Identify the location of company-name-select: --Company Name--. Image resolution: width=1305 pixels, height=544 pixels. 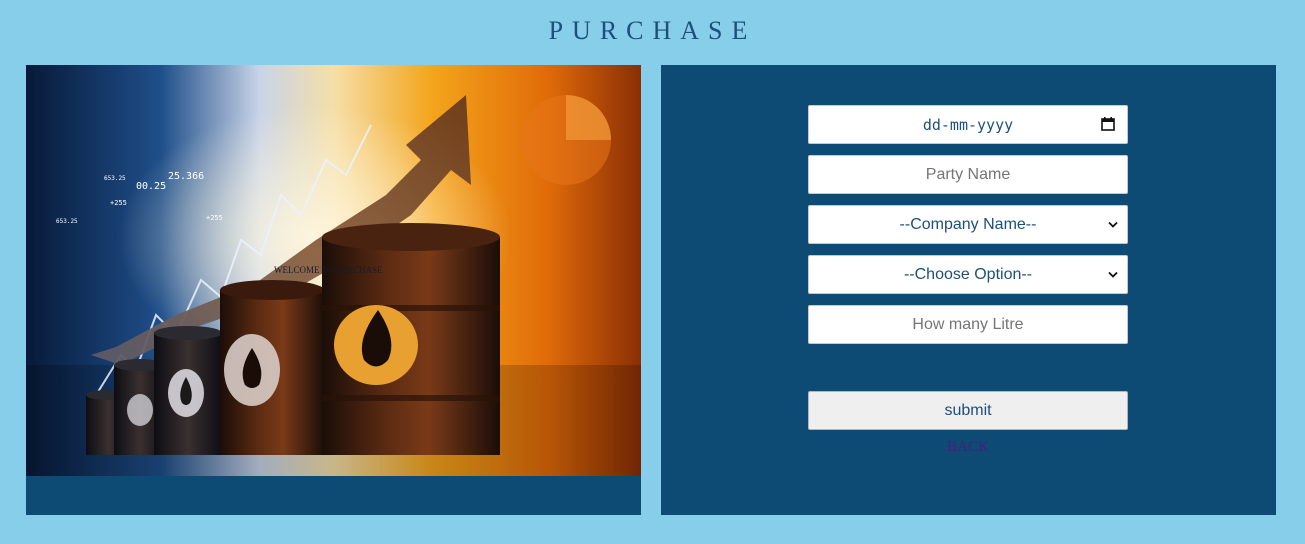
(968, 224).